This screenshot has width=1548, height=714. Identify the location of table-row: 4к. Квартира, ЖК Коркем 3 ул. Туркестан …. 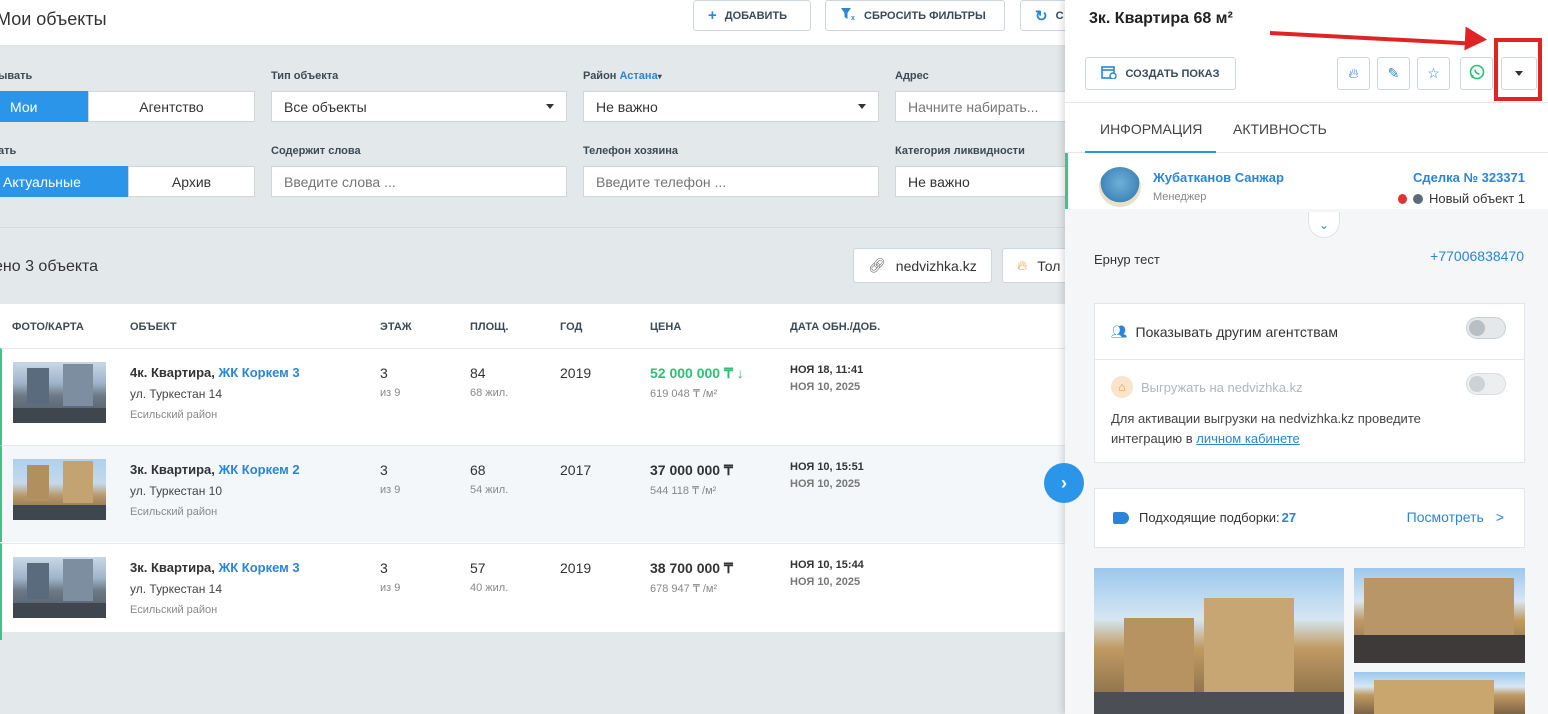
(532, 396).